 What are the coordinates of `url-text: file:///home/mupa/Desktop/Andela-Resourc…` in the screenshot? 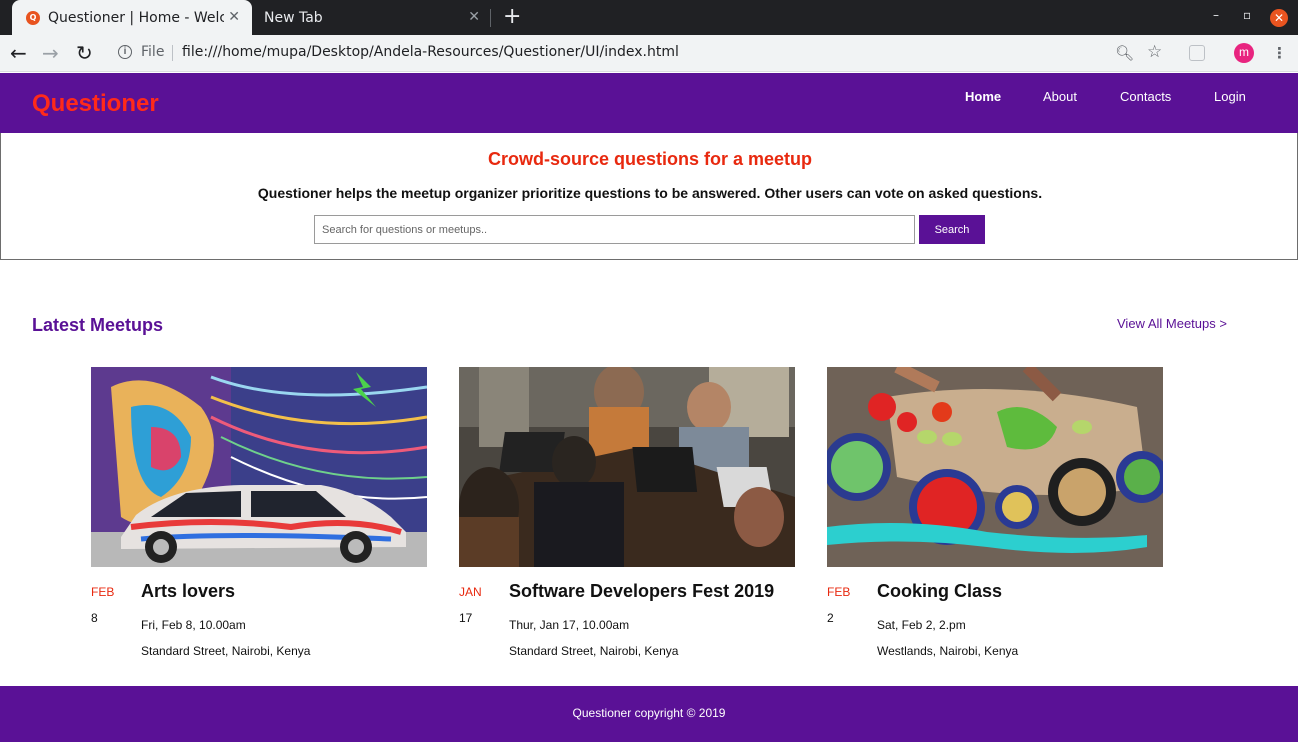 It's located at (430, 52).